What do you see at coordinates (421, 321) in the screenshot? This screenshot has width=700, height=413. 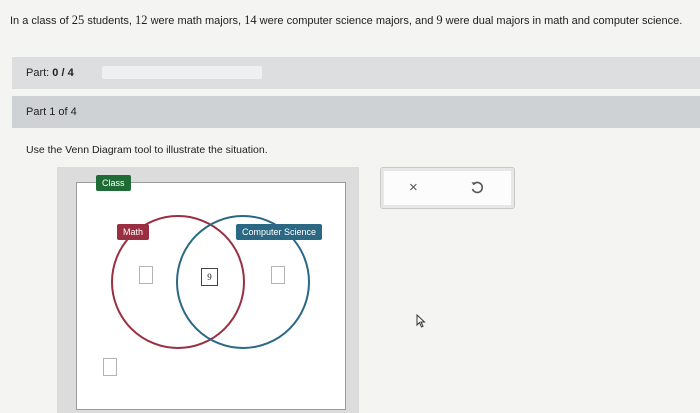 I see `cursor-icon` at bounding box center [421, 321].